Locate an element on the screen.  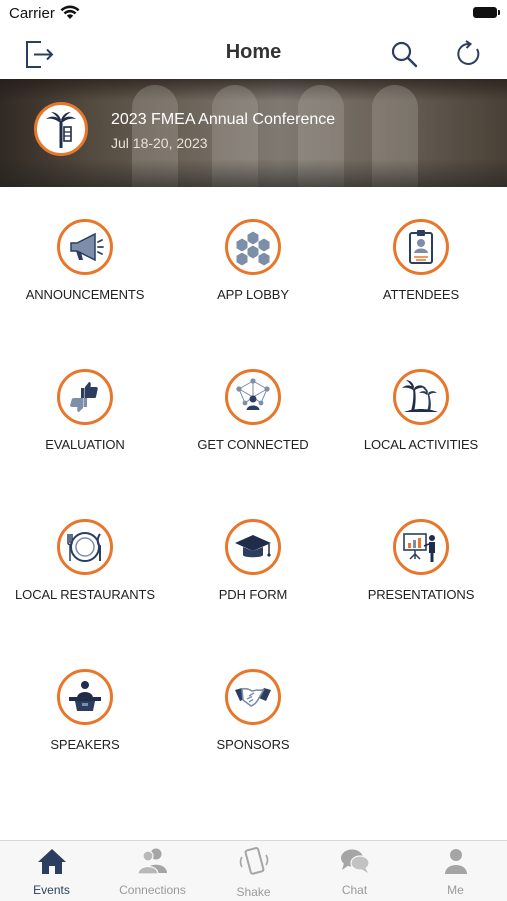
tab-chat: Chat is located at coordinates (354, 872).